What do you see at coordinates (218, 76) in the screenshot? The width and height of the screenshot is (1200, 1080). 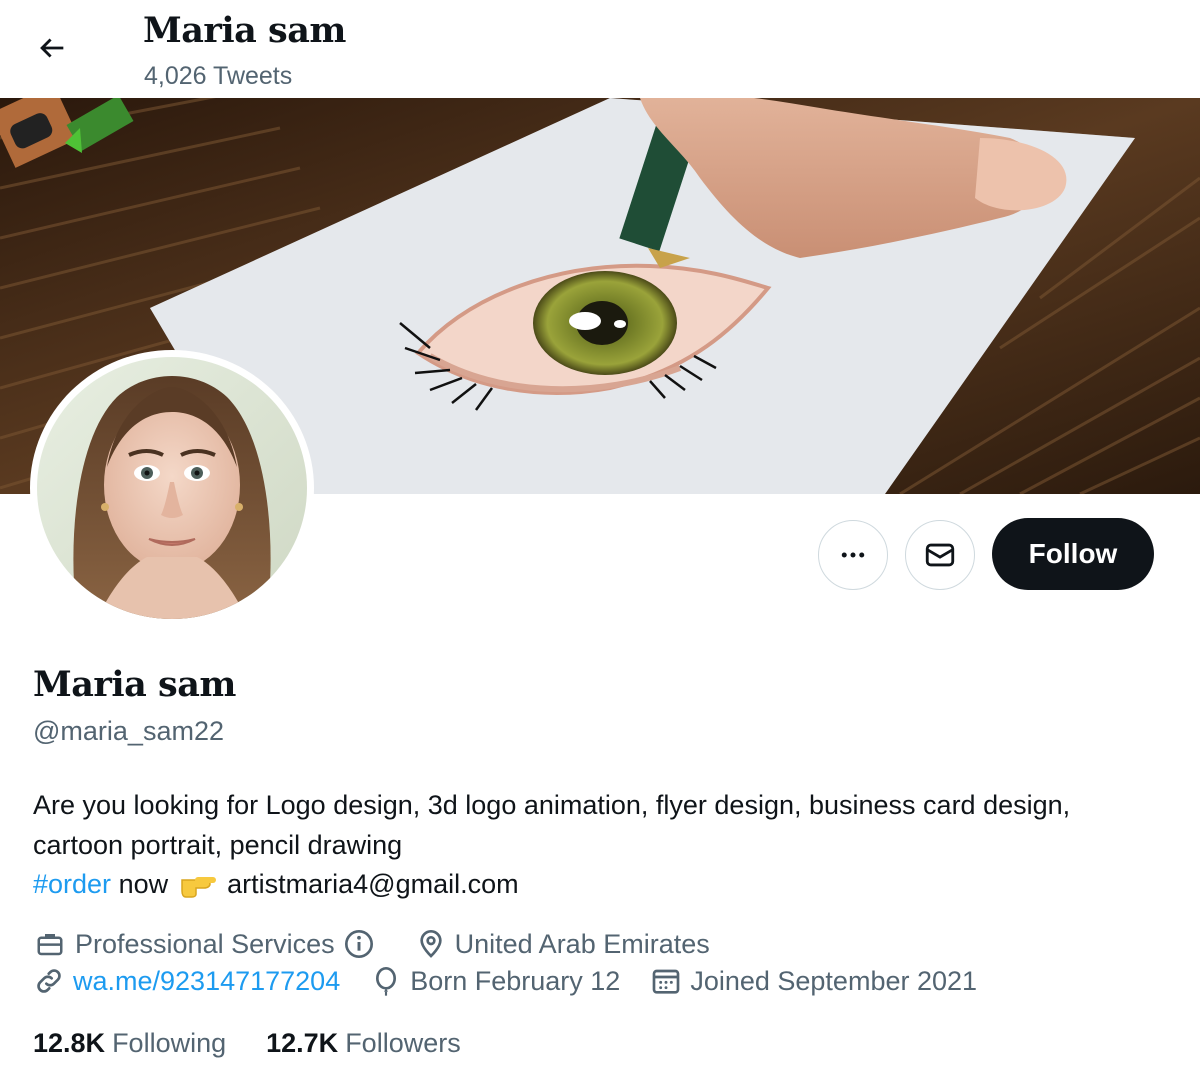 I see `tweet-count: 4,026 Tweets` at bounding box center [218, 76].